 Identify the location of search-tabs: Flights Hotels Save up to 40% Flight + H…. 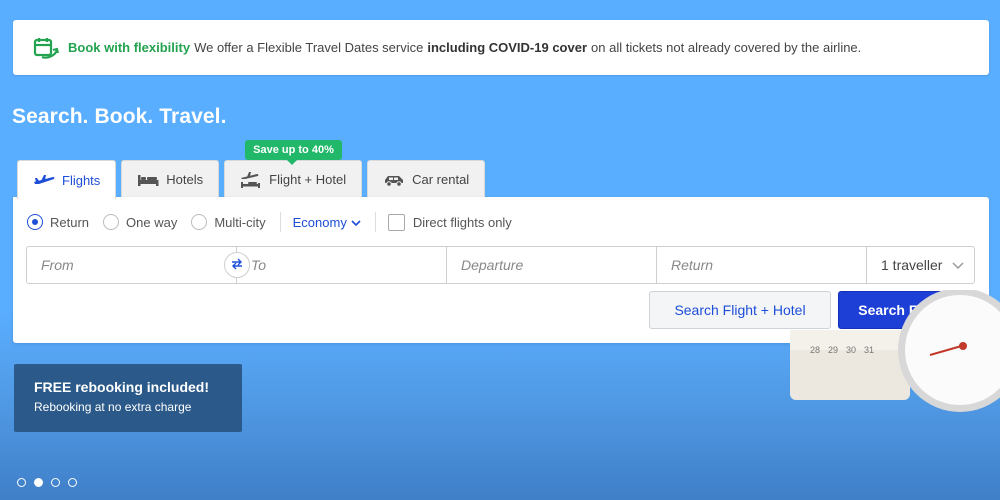
(253, 169).